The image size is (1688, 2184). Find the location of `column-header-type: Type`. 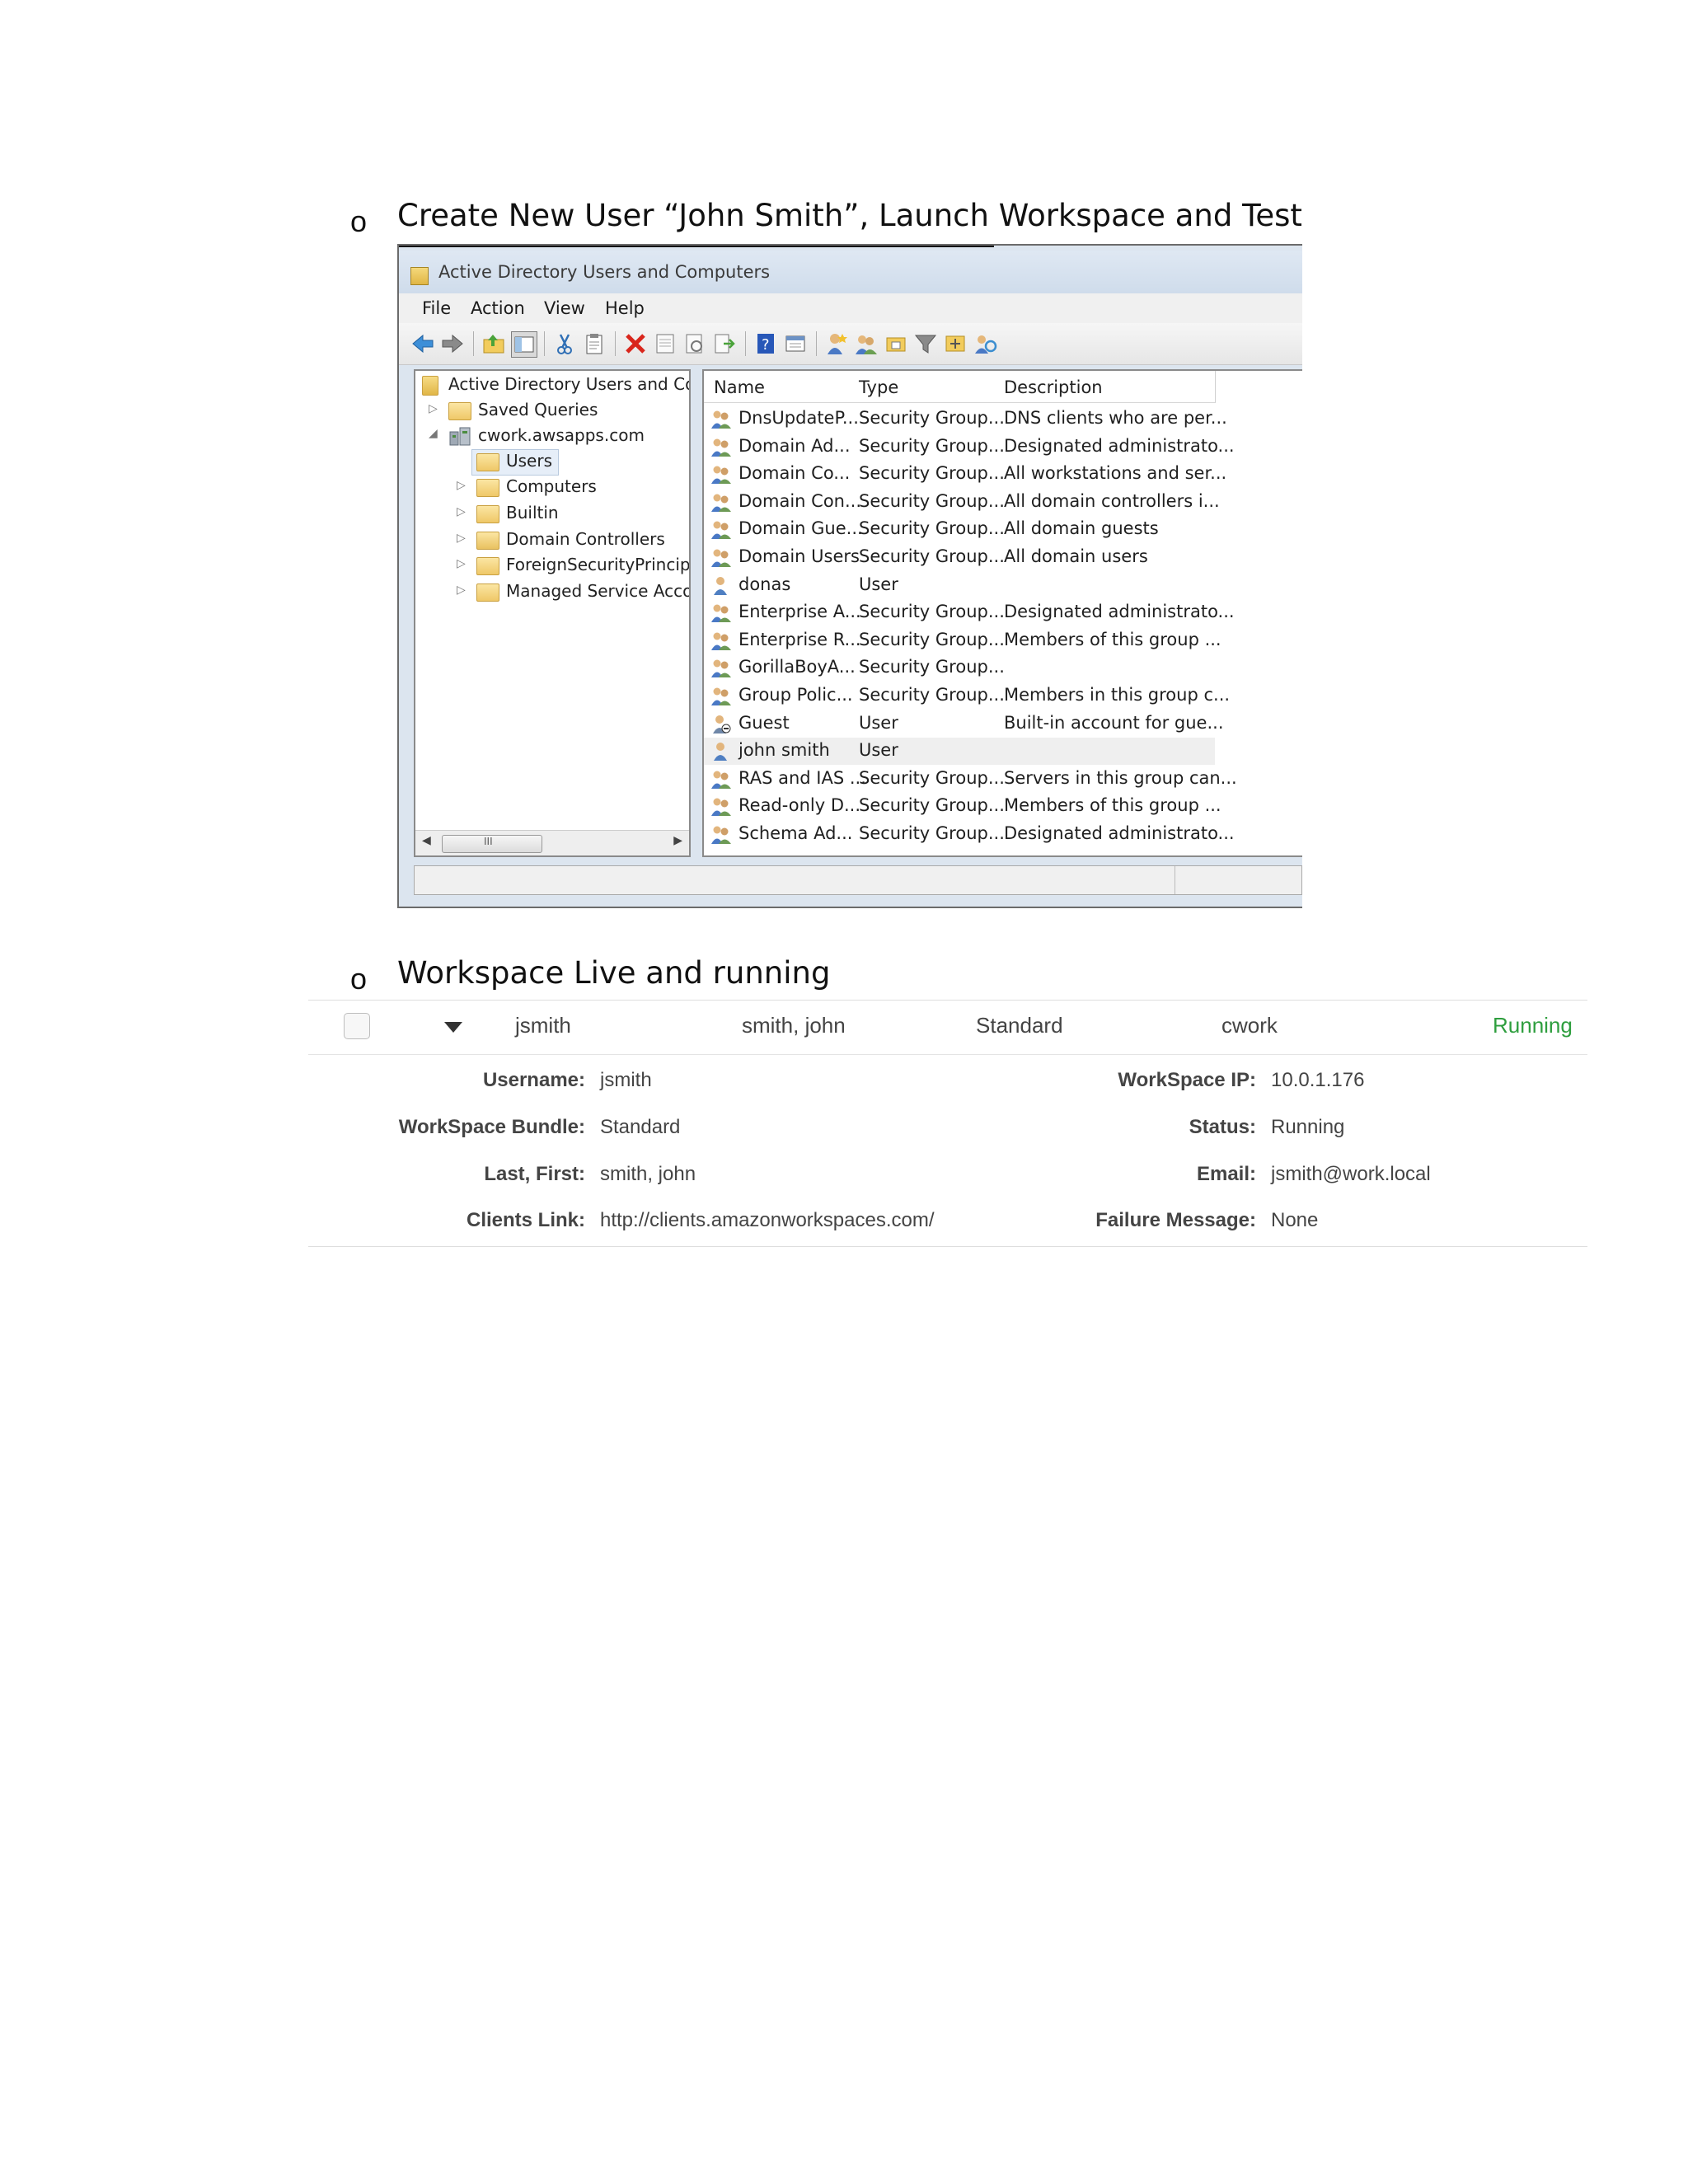

column-header-type: Type is located at coordinates (922, 387).